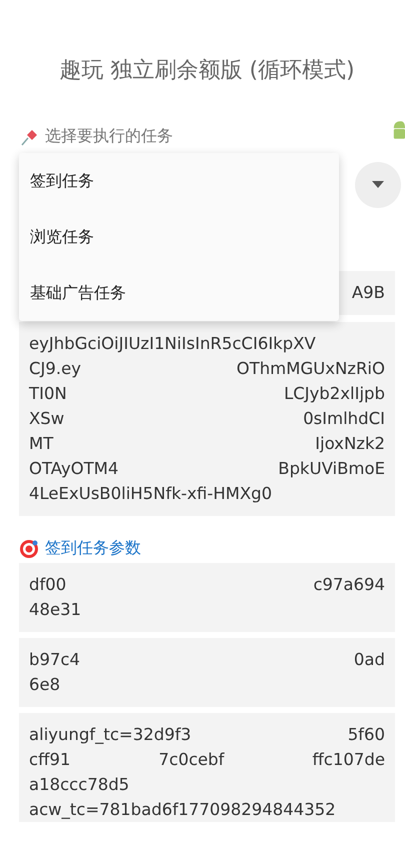 The image size is (405, 841). I want to click on field-text: BpkUViBmoE, so click(331, 469).